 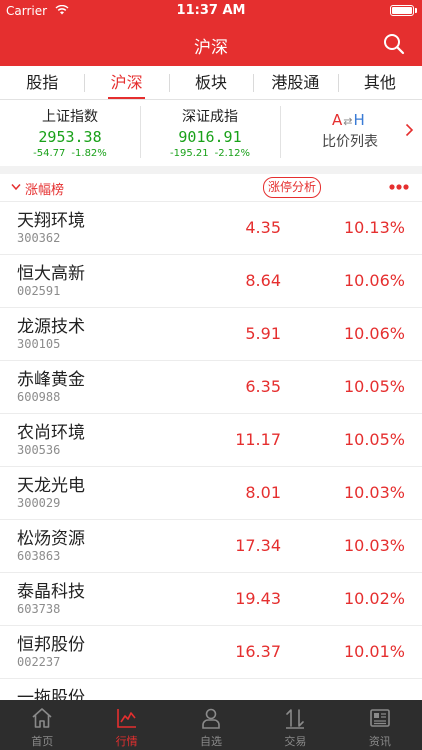 I want to click on home-icon, so click(x=42, y=718).